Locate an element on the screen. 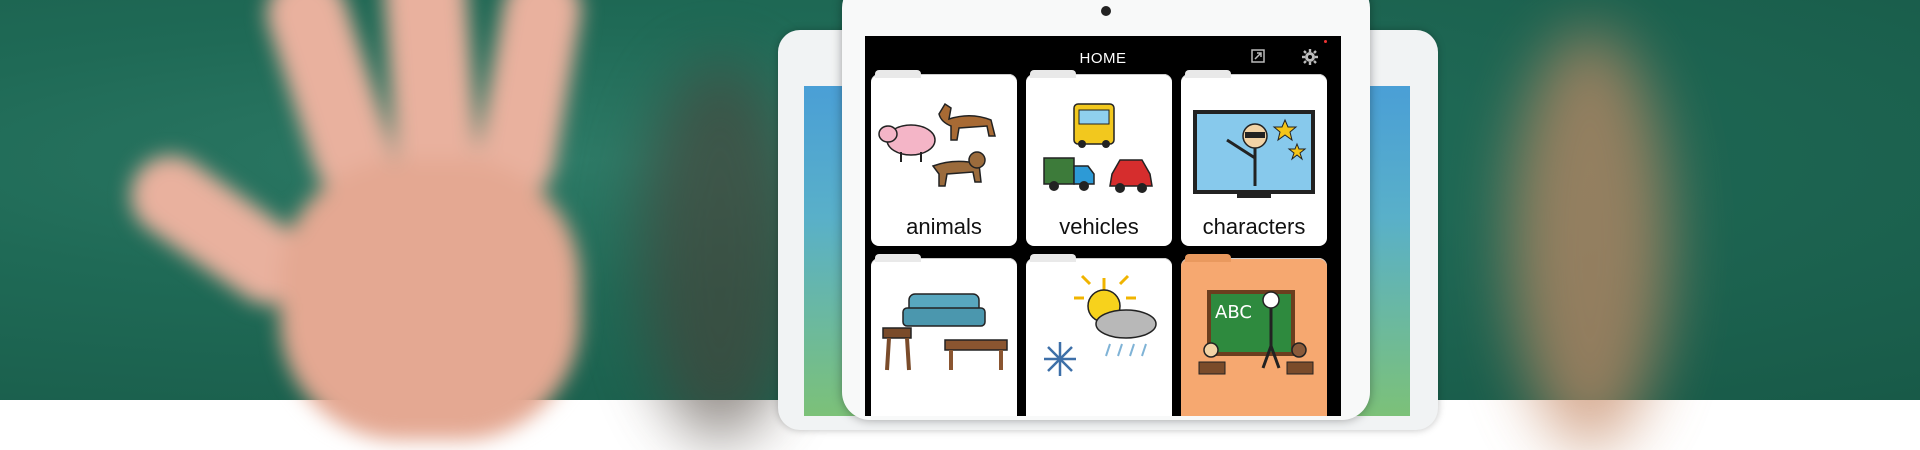 The width and height of the screenshot is (1920, 450). animals-picture is located at coordinates (937, 144).